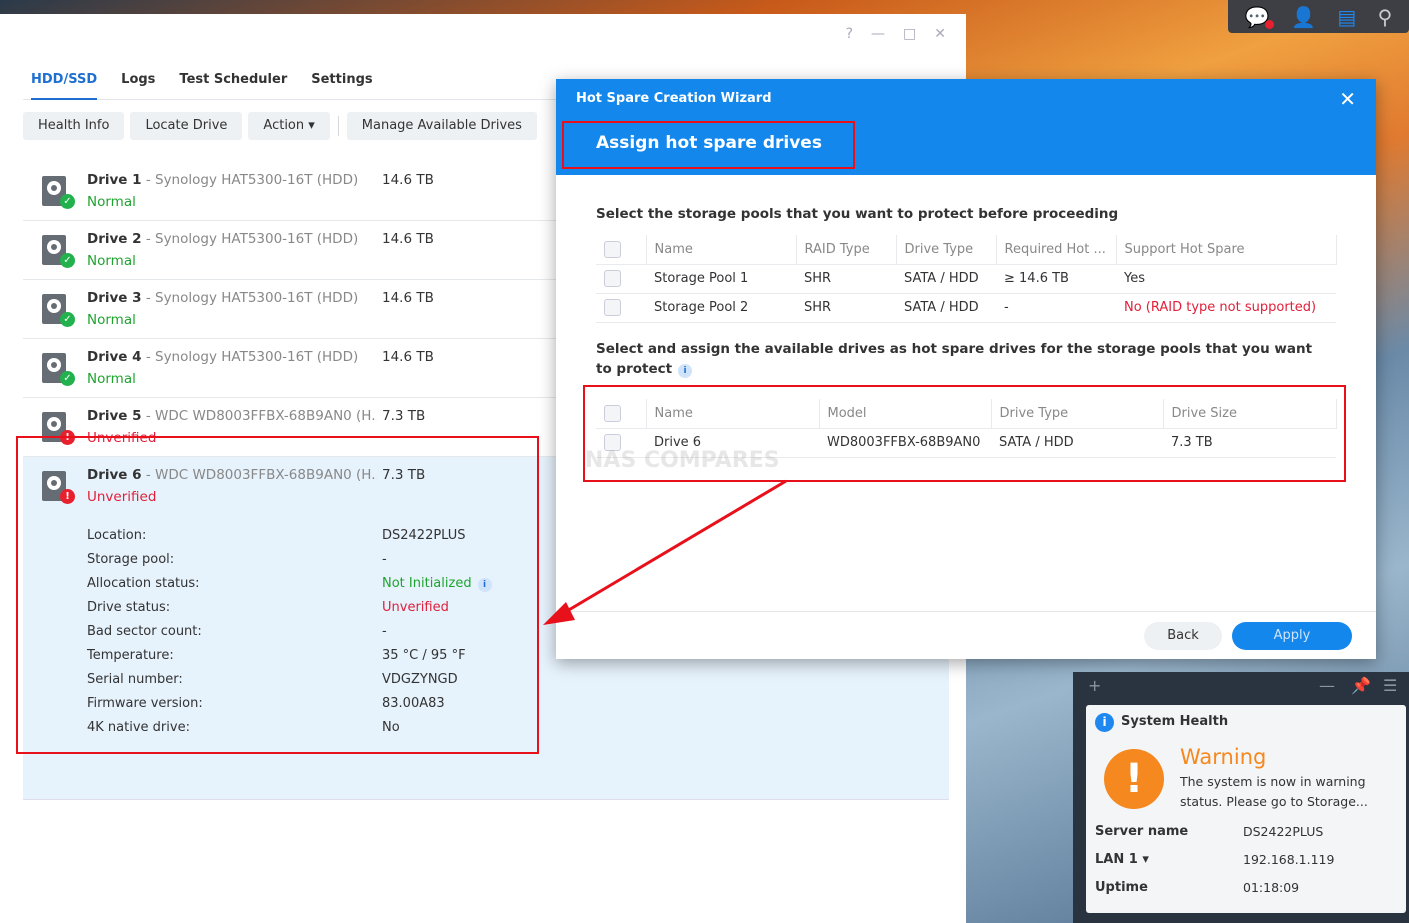  I want to click on widget-title: System Health, so click(1175, 721).